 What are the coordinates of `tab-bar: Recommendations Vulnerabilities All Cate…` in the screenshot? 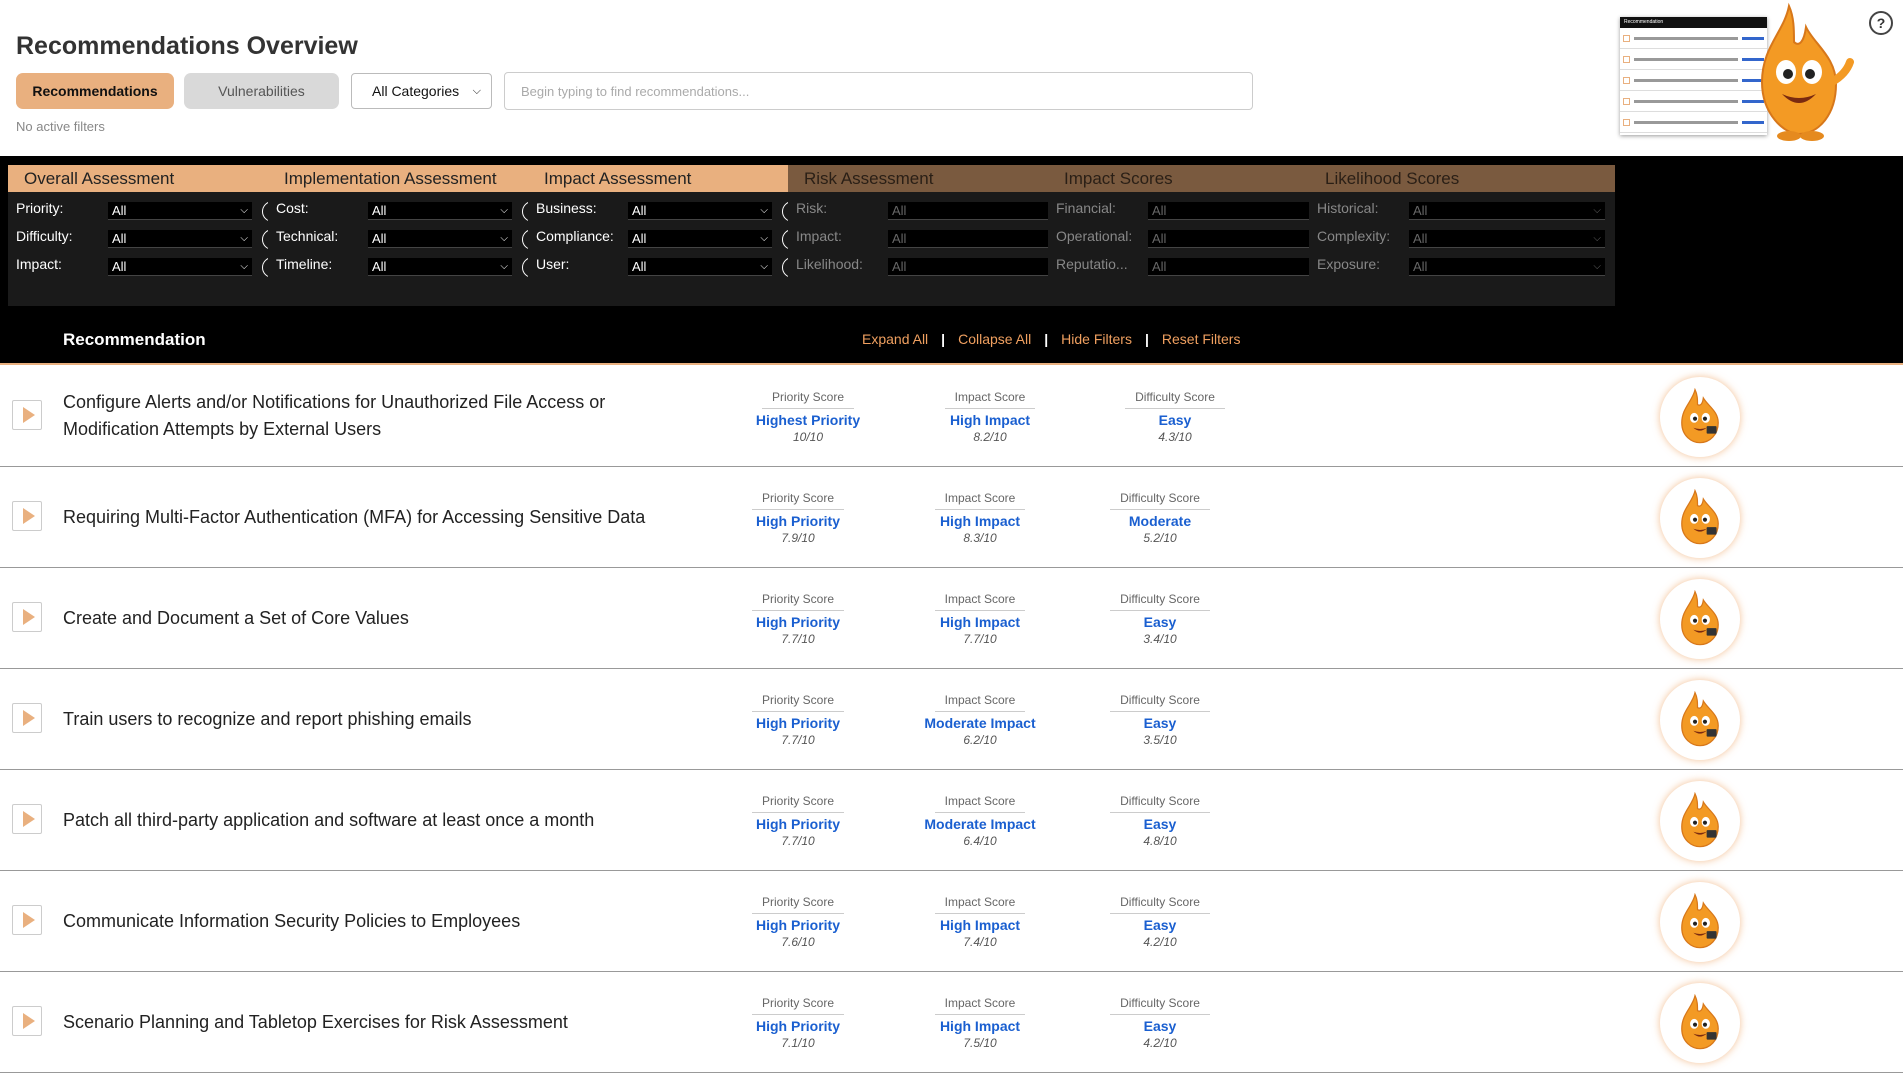 It's located at (634, 91).